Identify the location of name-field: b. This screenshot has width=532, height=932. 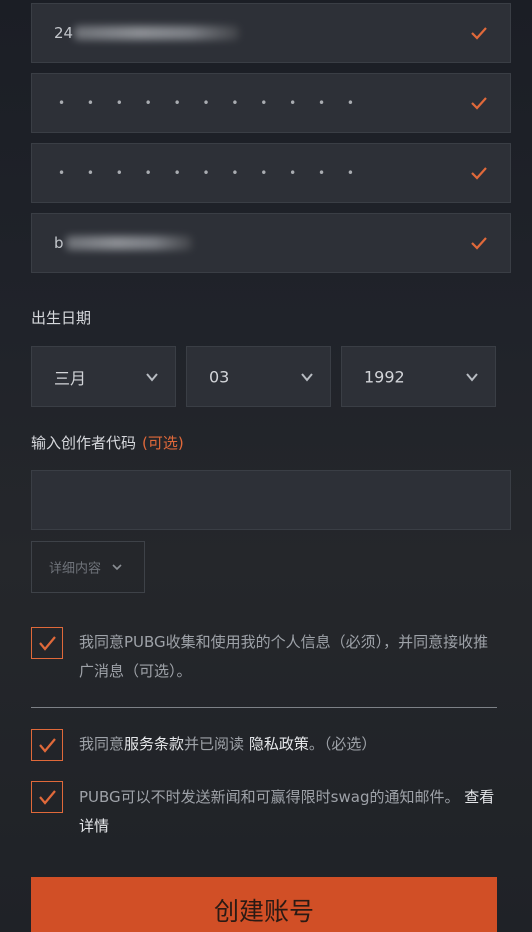
(271, 243).